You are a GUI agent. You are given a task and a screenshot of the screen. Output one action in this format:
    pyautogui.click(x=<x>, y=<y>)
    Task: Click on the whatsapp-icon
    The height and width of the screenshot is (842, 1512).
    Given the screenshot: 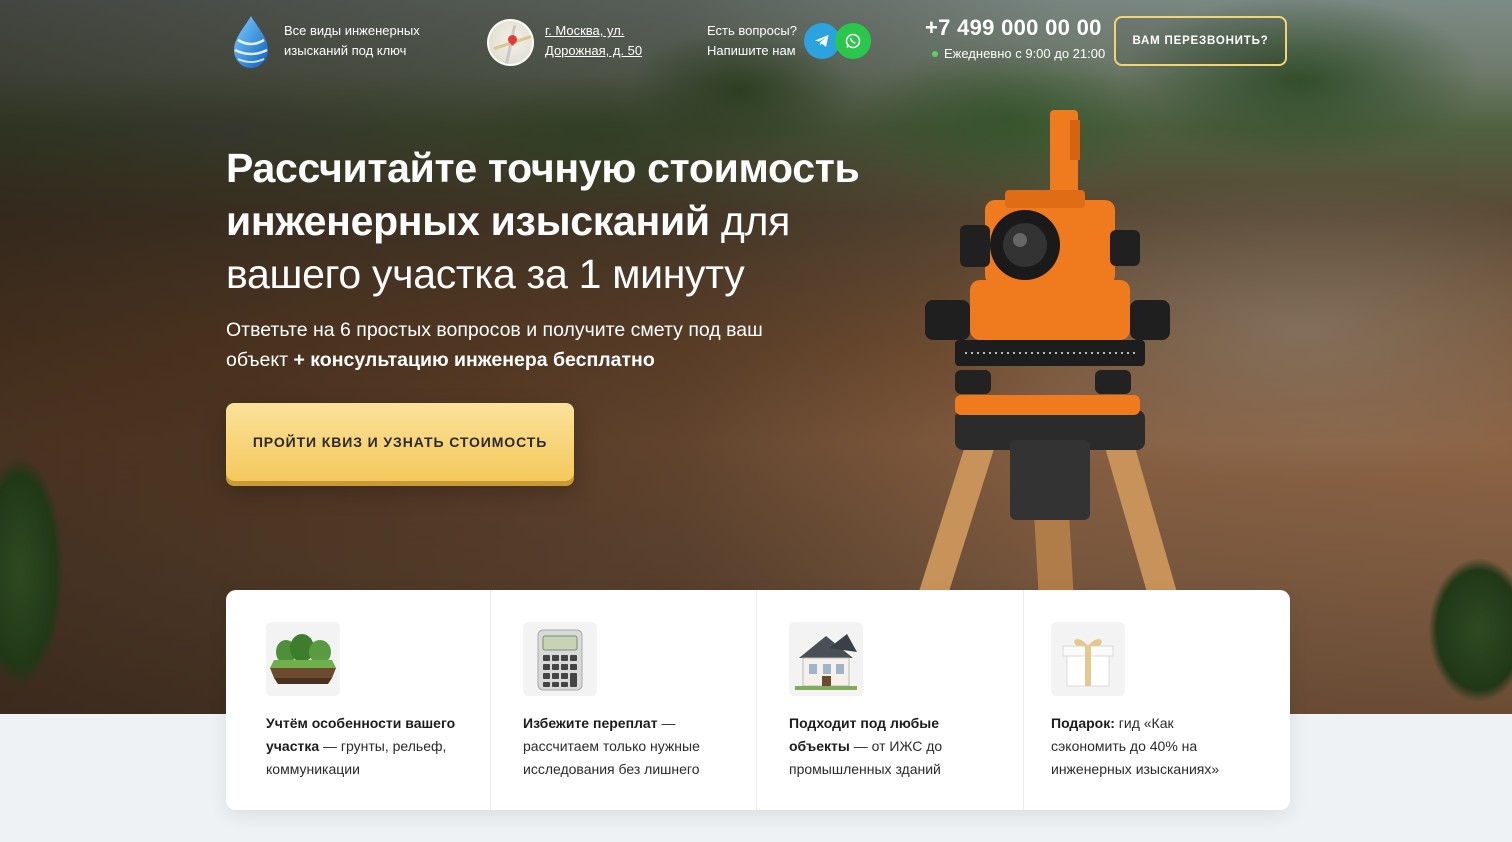 What is the action you would take?
    pyautogui.click(x=853, y=41)
    